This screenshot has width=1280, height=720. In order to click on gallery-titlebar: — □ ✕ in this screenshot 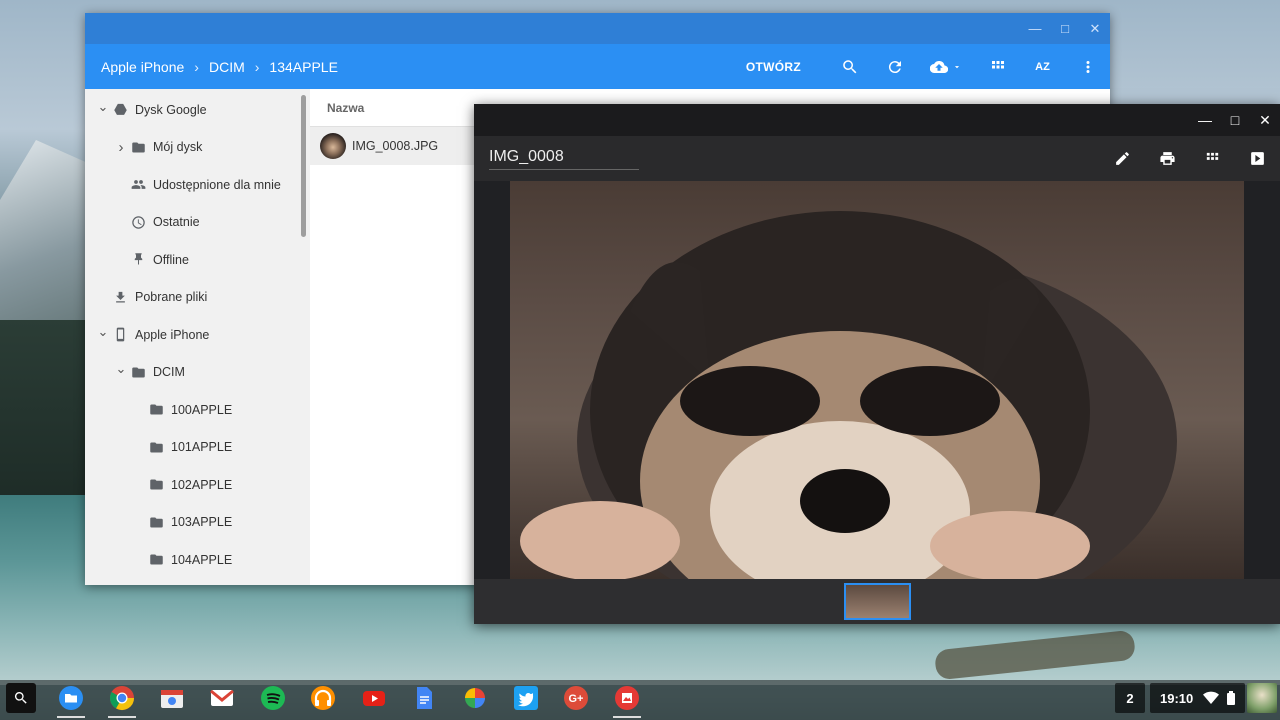, I will do `click(877, 120)`.